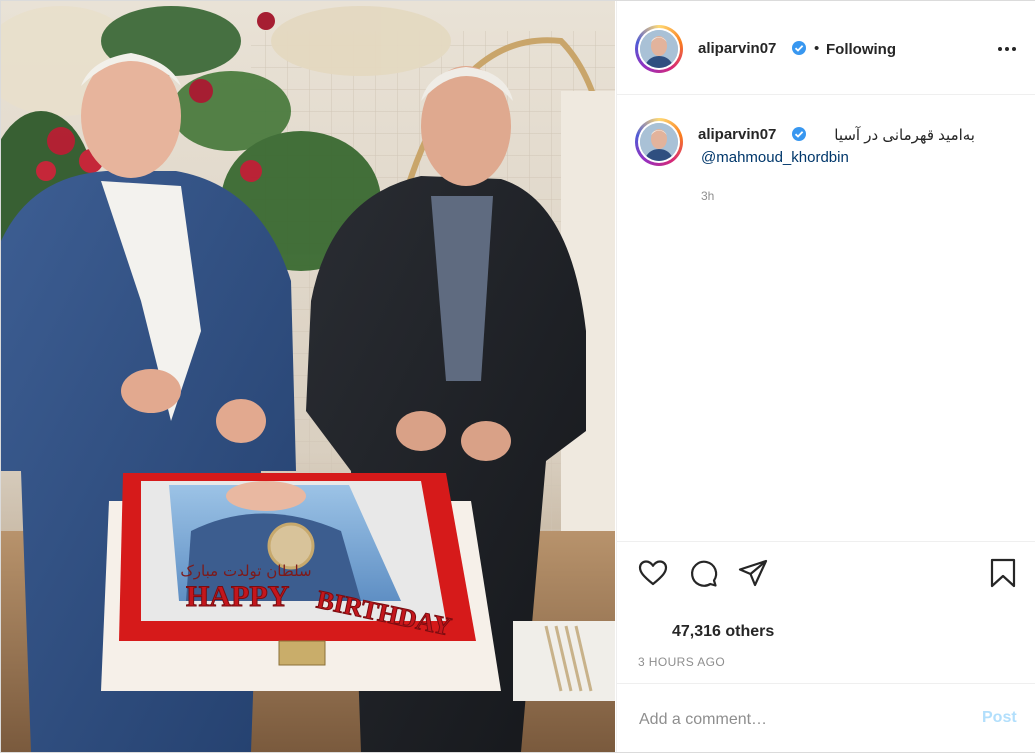  Describe the element at coordinates (737, 134) in the screenshot. I see `caption-username: aliparvin07` at that location.